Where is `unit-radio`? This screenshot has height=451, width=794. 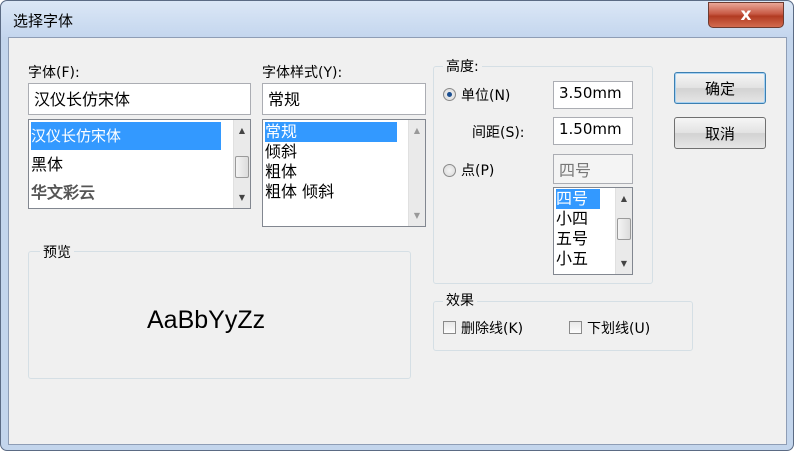
unit-radio is located at coordinates (449, 94).